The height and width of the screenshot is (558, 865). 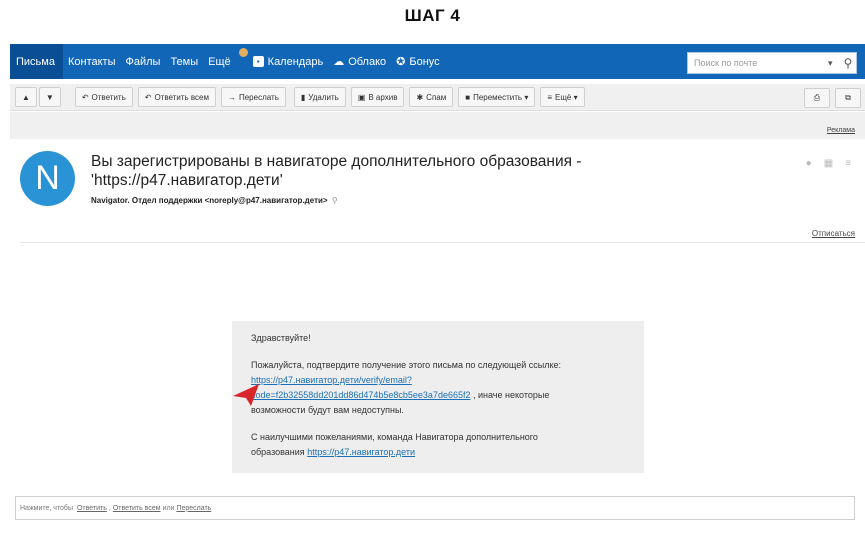 I want to click on quick-reply-all-link: Ответить всем, so click(x=137, y=508).